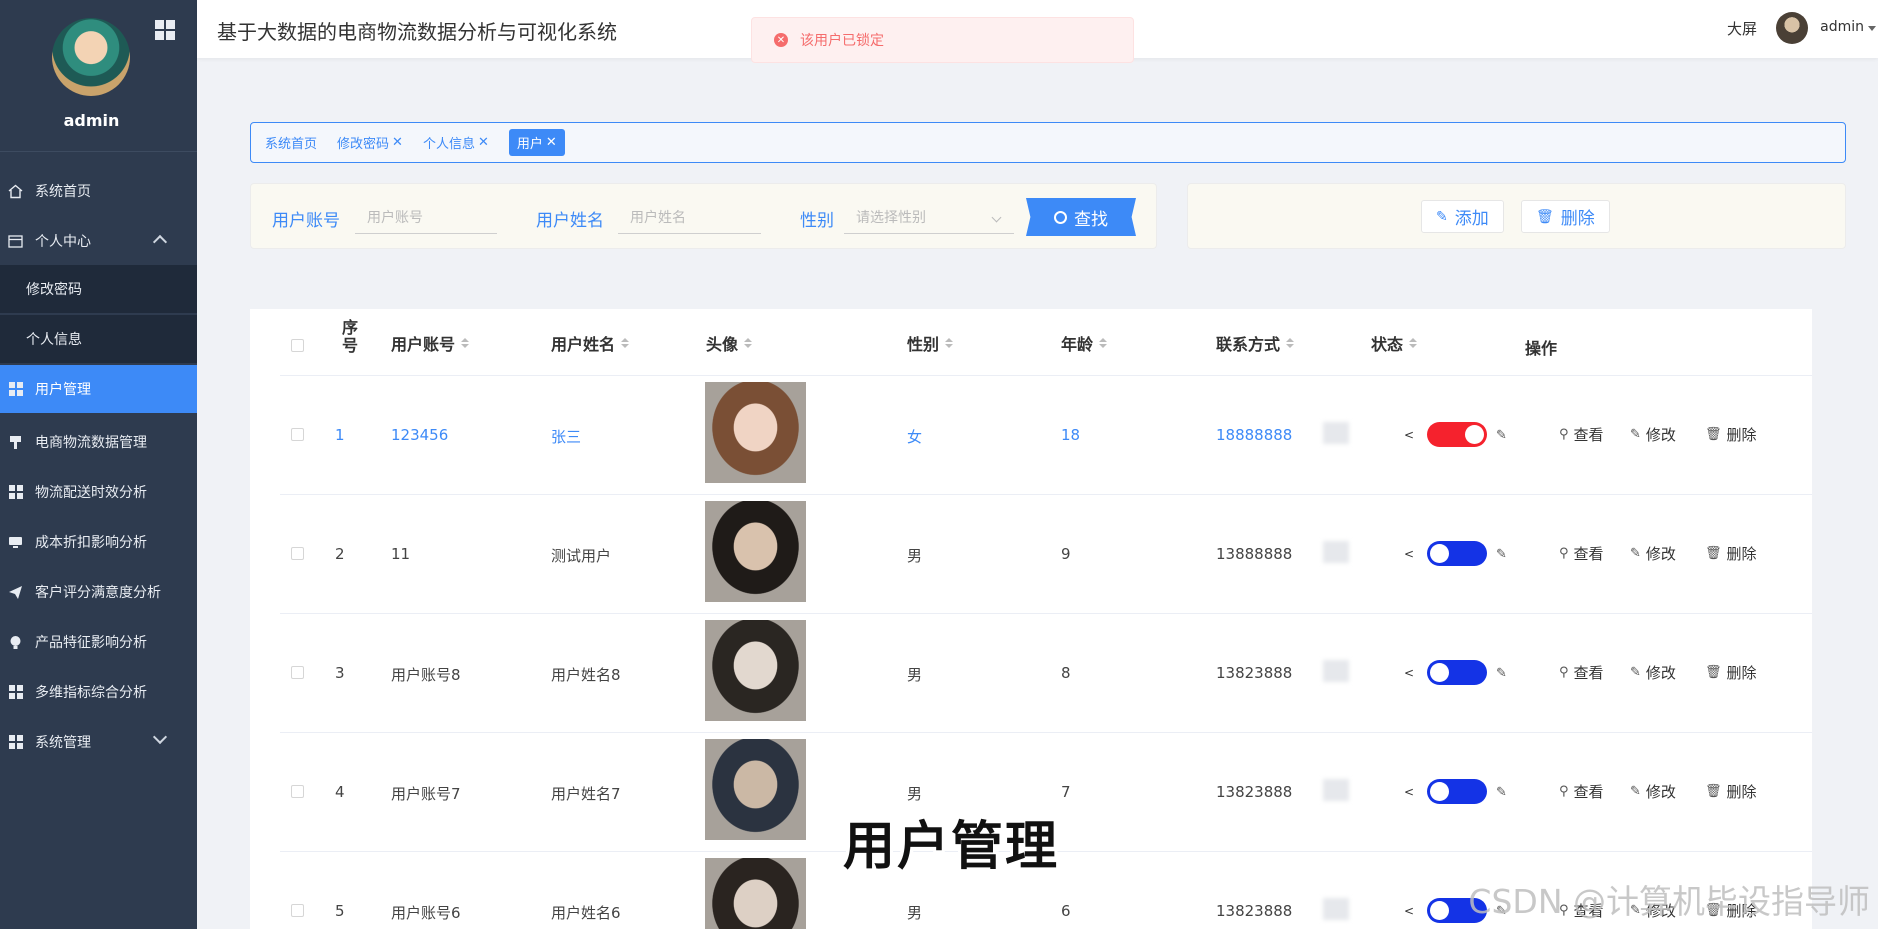  What do you see at coordinates (98, 692) in the screenshot?
I see `sidebar-item-multi-analysis: 多维指标综合分析` at bounding box center [98, 692].